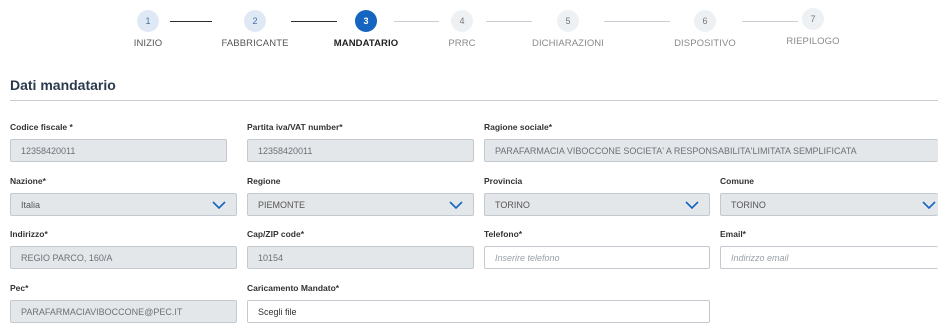 The image size is (938, 323). Describe the element at coordinates (271, 257) in the screenshot. I see `cap-value: 10154` at that location.